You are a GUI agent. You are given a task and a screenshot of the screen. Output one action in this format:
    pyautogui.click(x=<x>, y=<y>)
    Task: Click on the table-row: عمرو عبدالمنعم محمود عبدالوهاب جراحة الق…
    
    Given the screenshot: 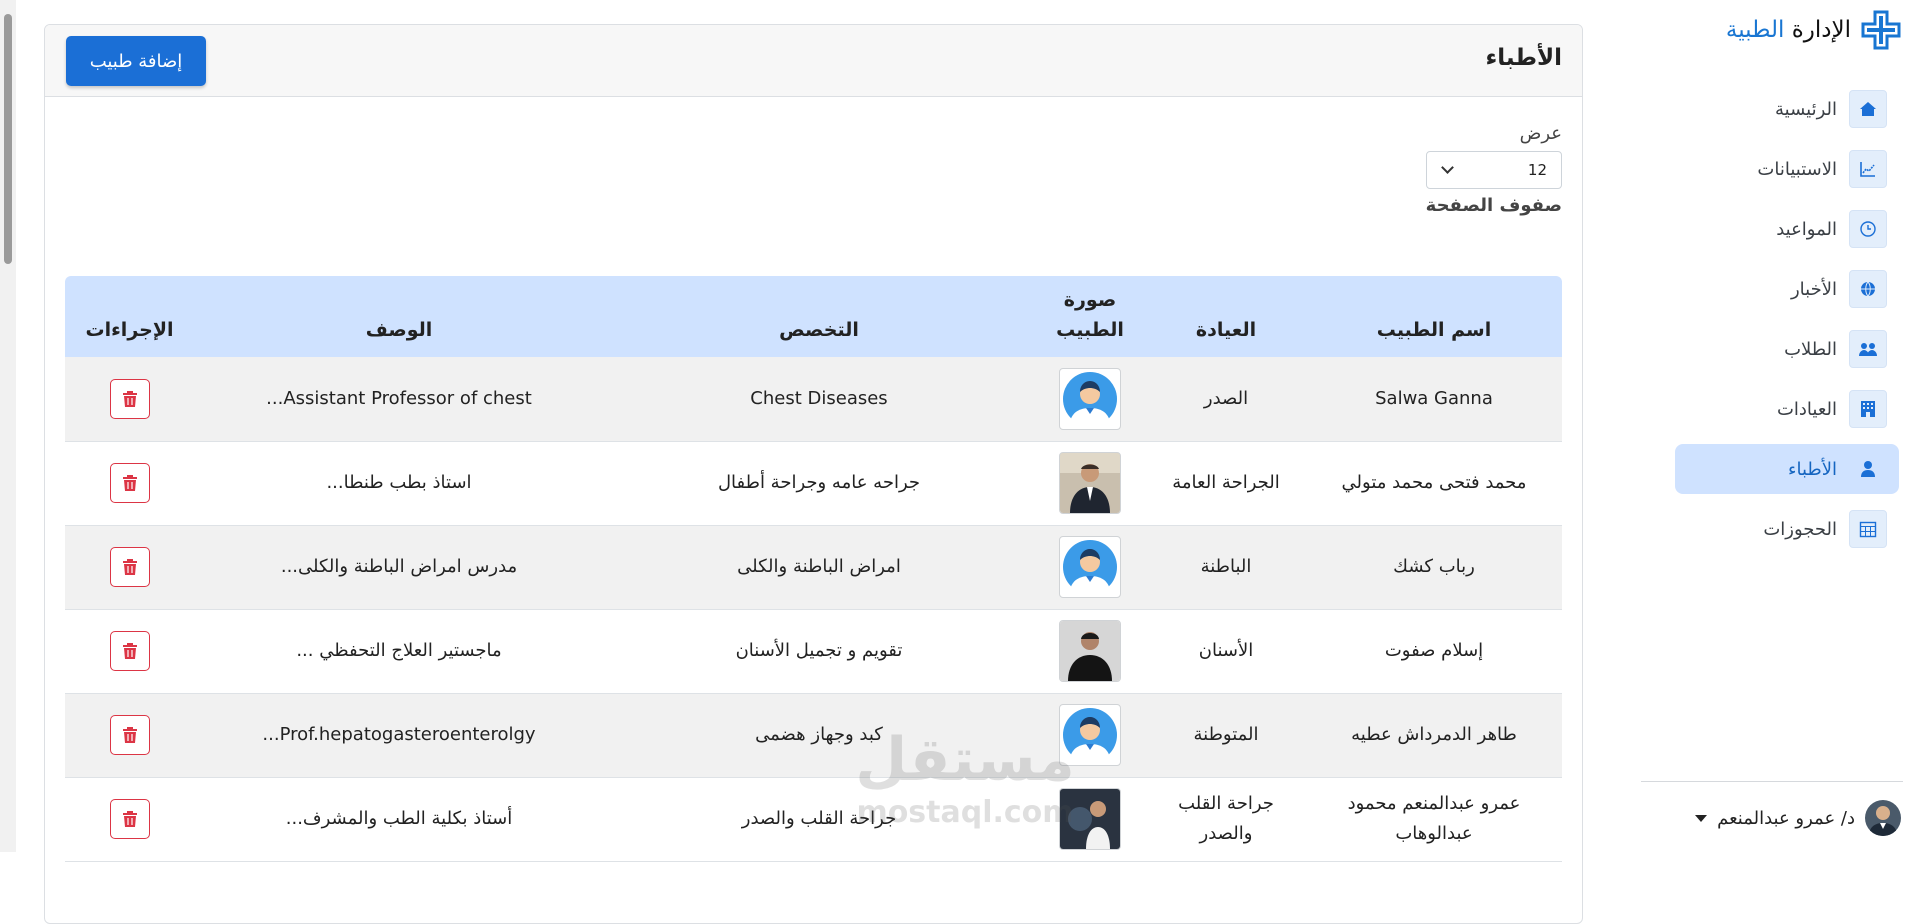 What is the action you would take?
    pyautogui.click(x=813, y=819)
    